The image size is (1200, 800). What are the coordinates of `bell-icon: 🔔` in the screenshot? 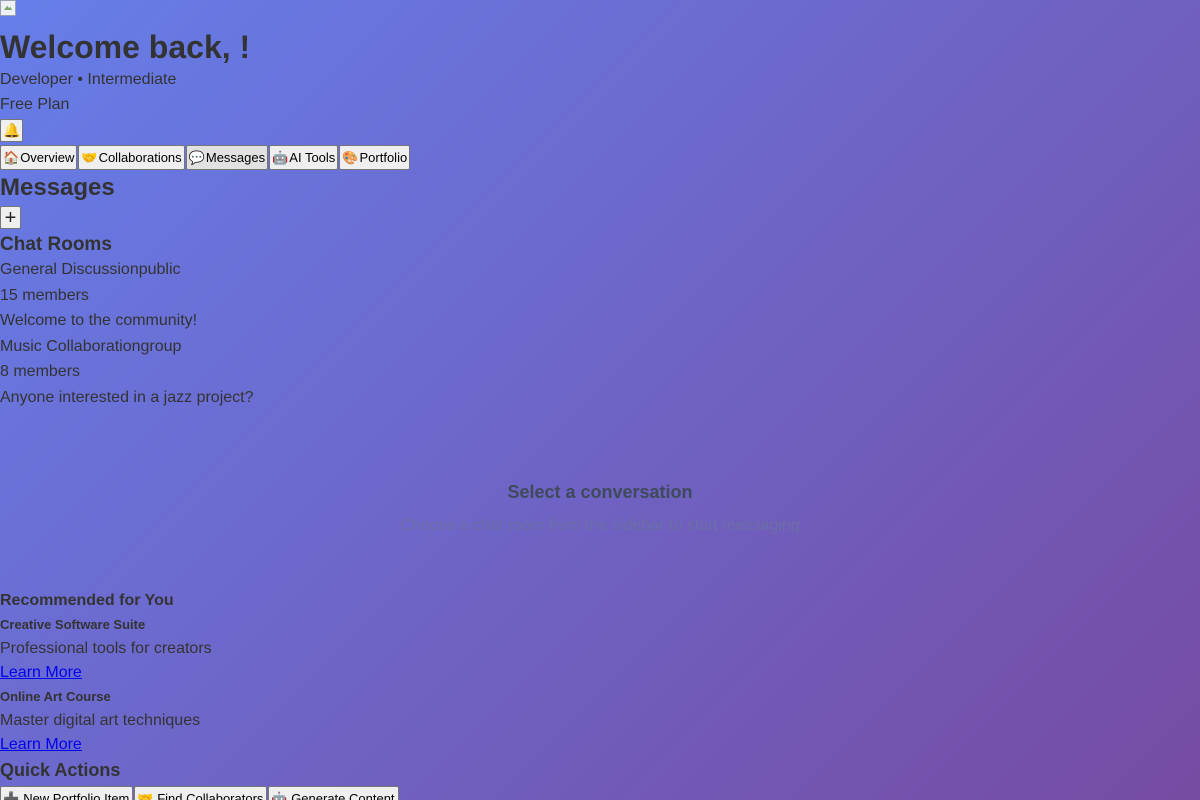 It's located at (12, 130).